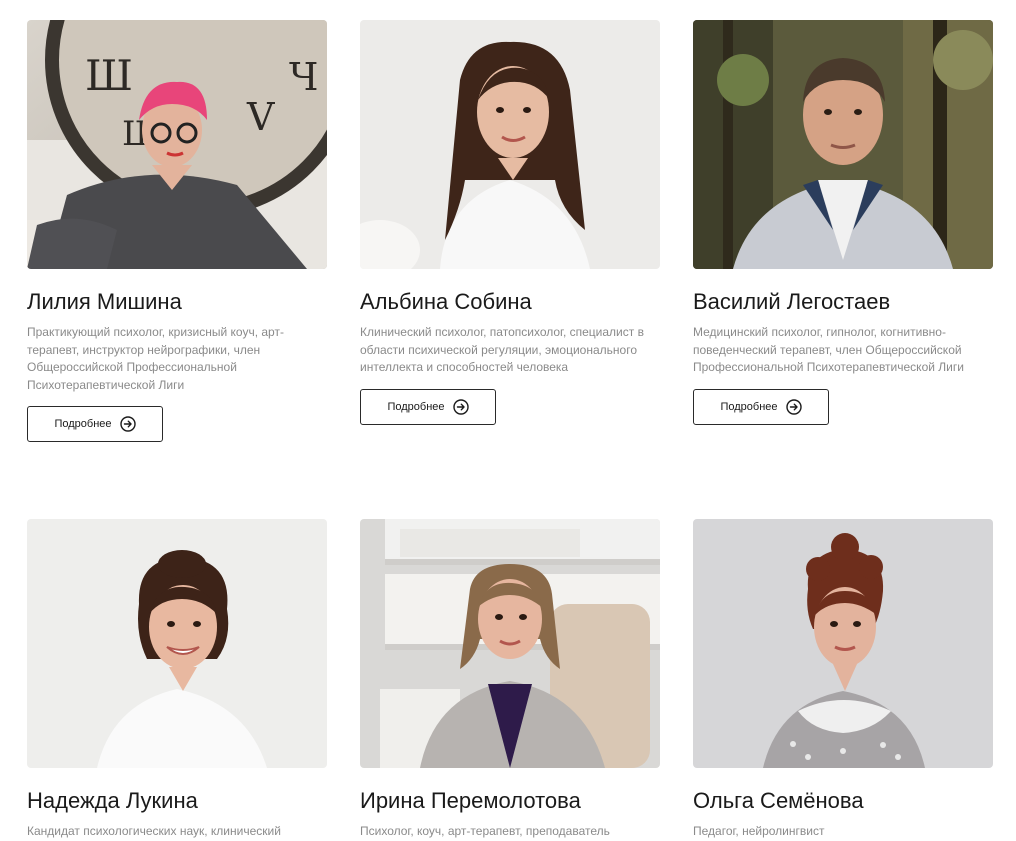 This screenshot has width=1016, height=841. I want to click on expert-name: Альбина Собина, so click(446, 301).